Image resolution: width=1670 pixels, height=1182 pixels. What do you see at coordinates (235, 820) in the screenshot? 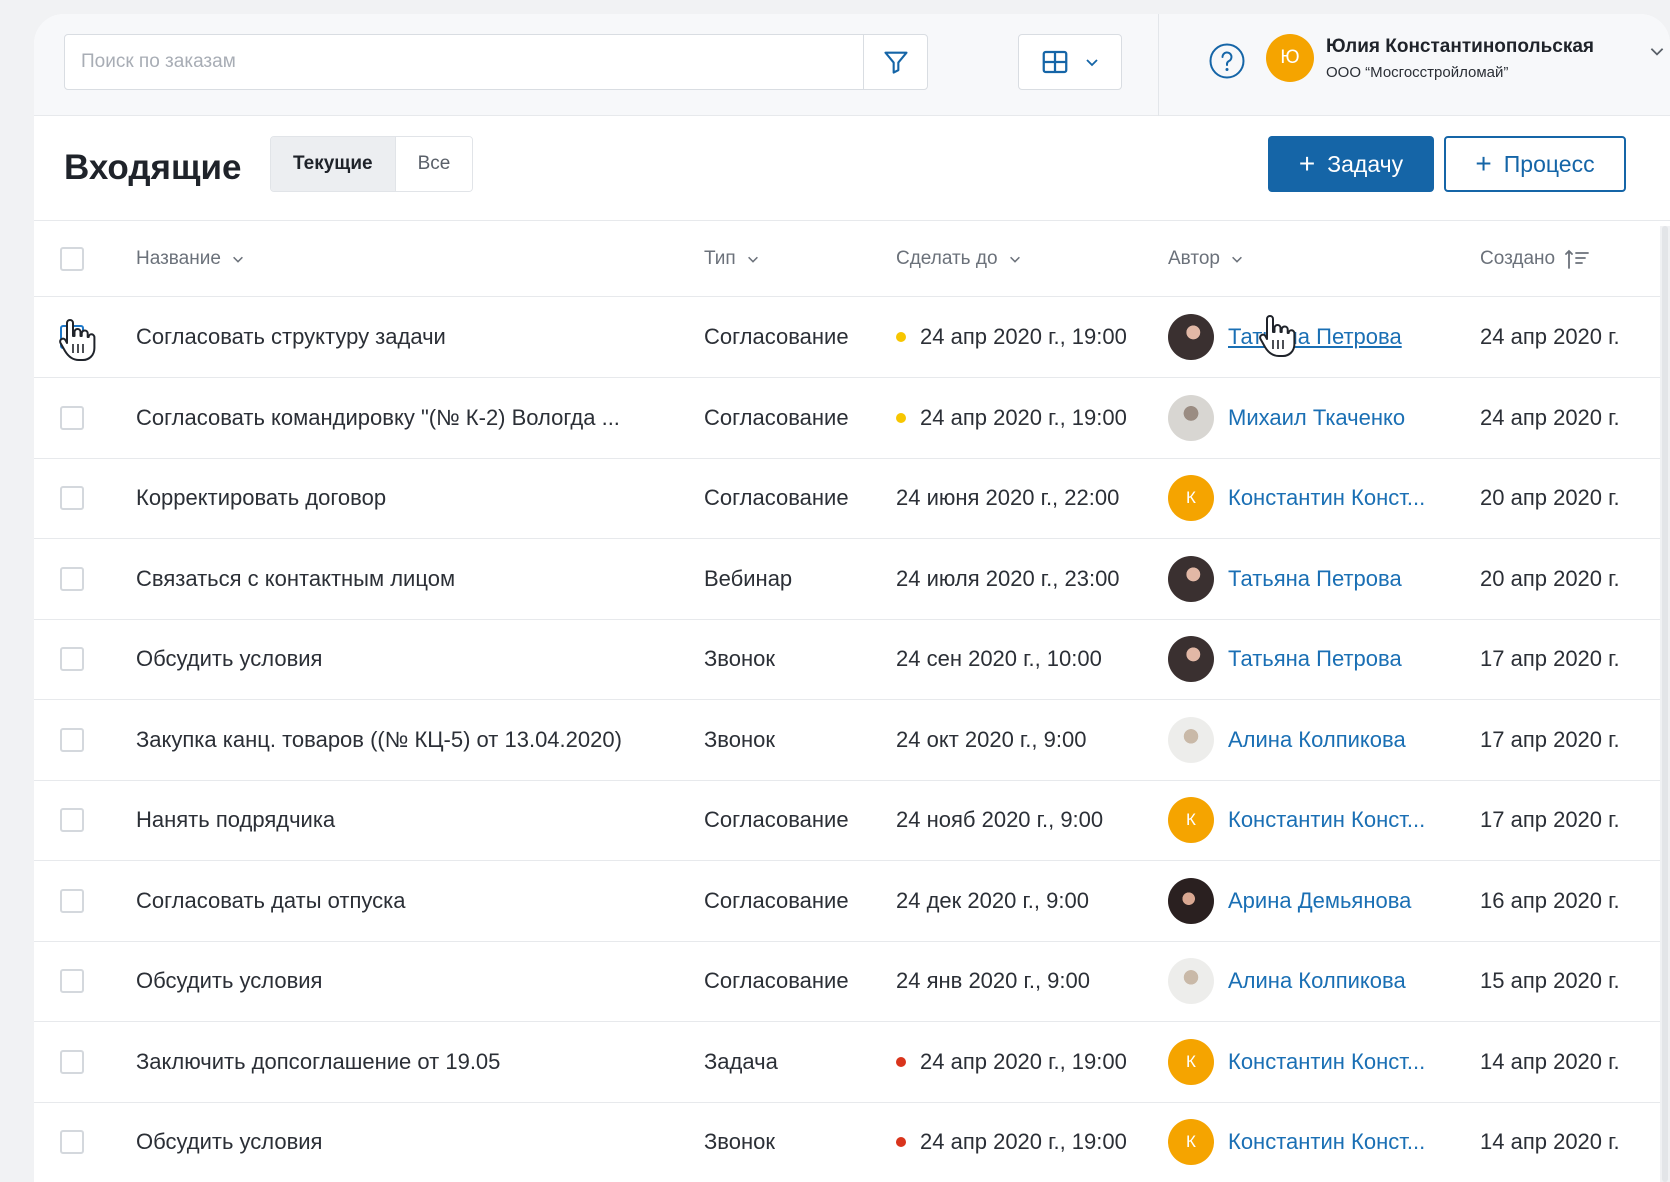
I see `task-name: Нанять подрядчика` at bounding box center [235, 820].